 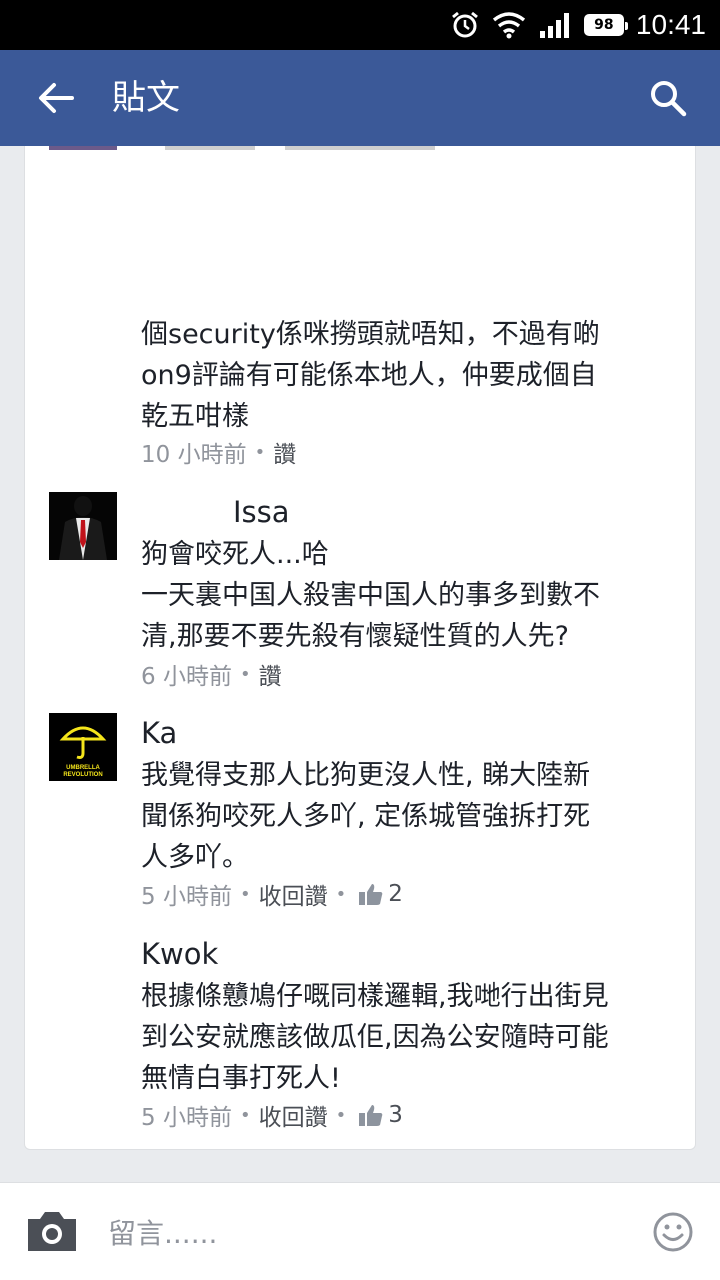 I want to click on comment-meta: 5 小時前 • 收回讚 • 2, so click(x=272, y=894).